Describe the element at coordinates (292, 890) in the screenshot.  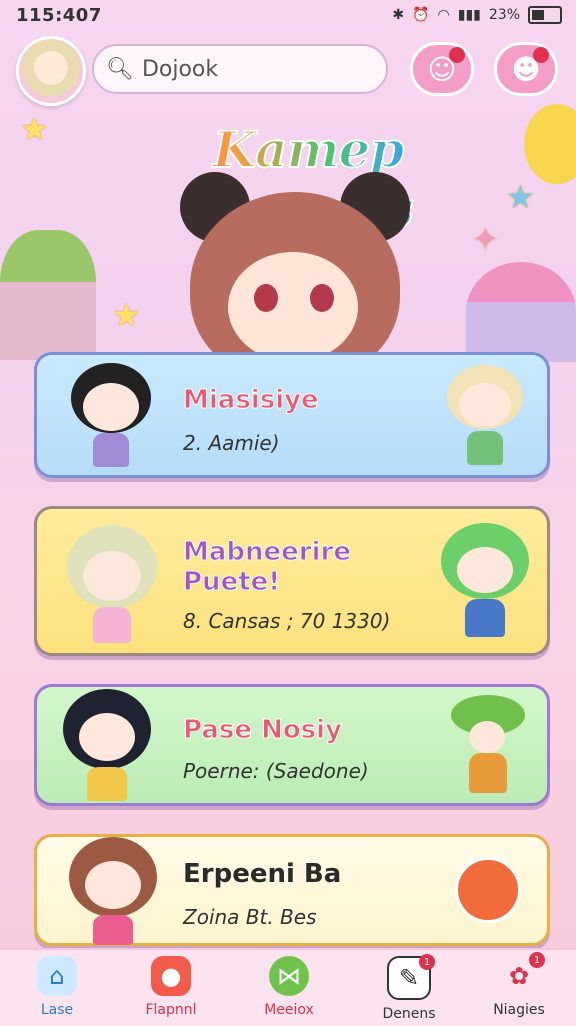
I see `list-item: Erpeeni Ba Zoina Bt. Bes` at that location.